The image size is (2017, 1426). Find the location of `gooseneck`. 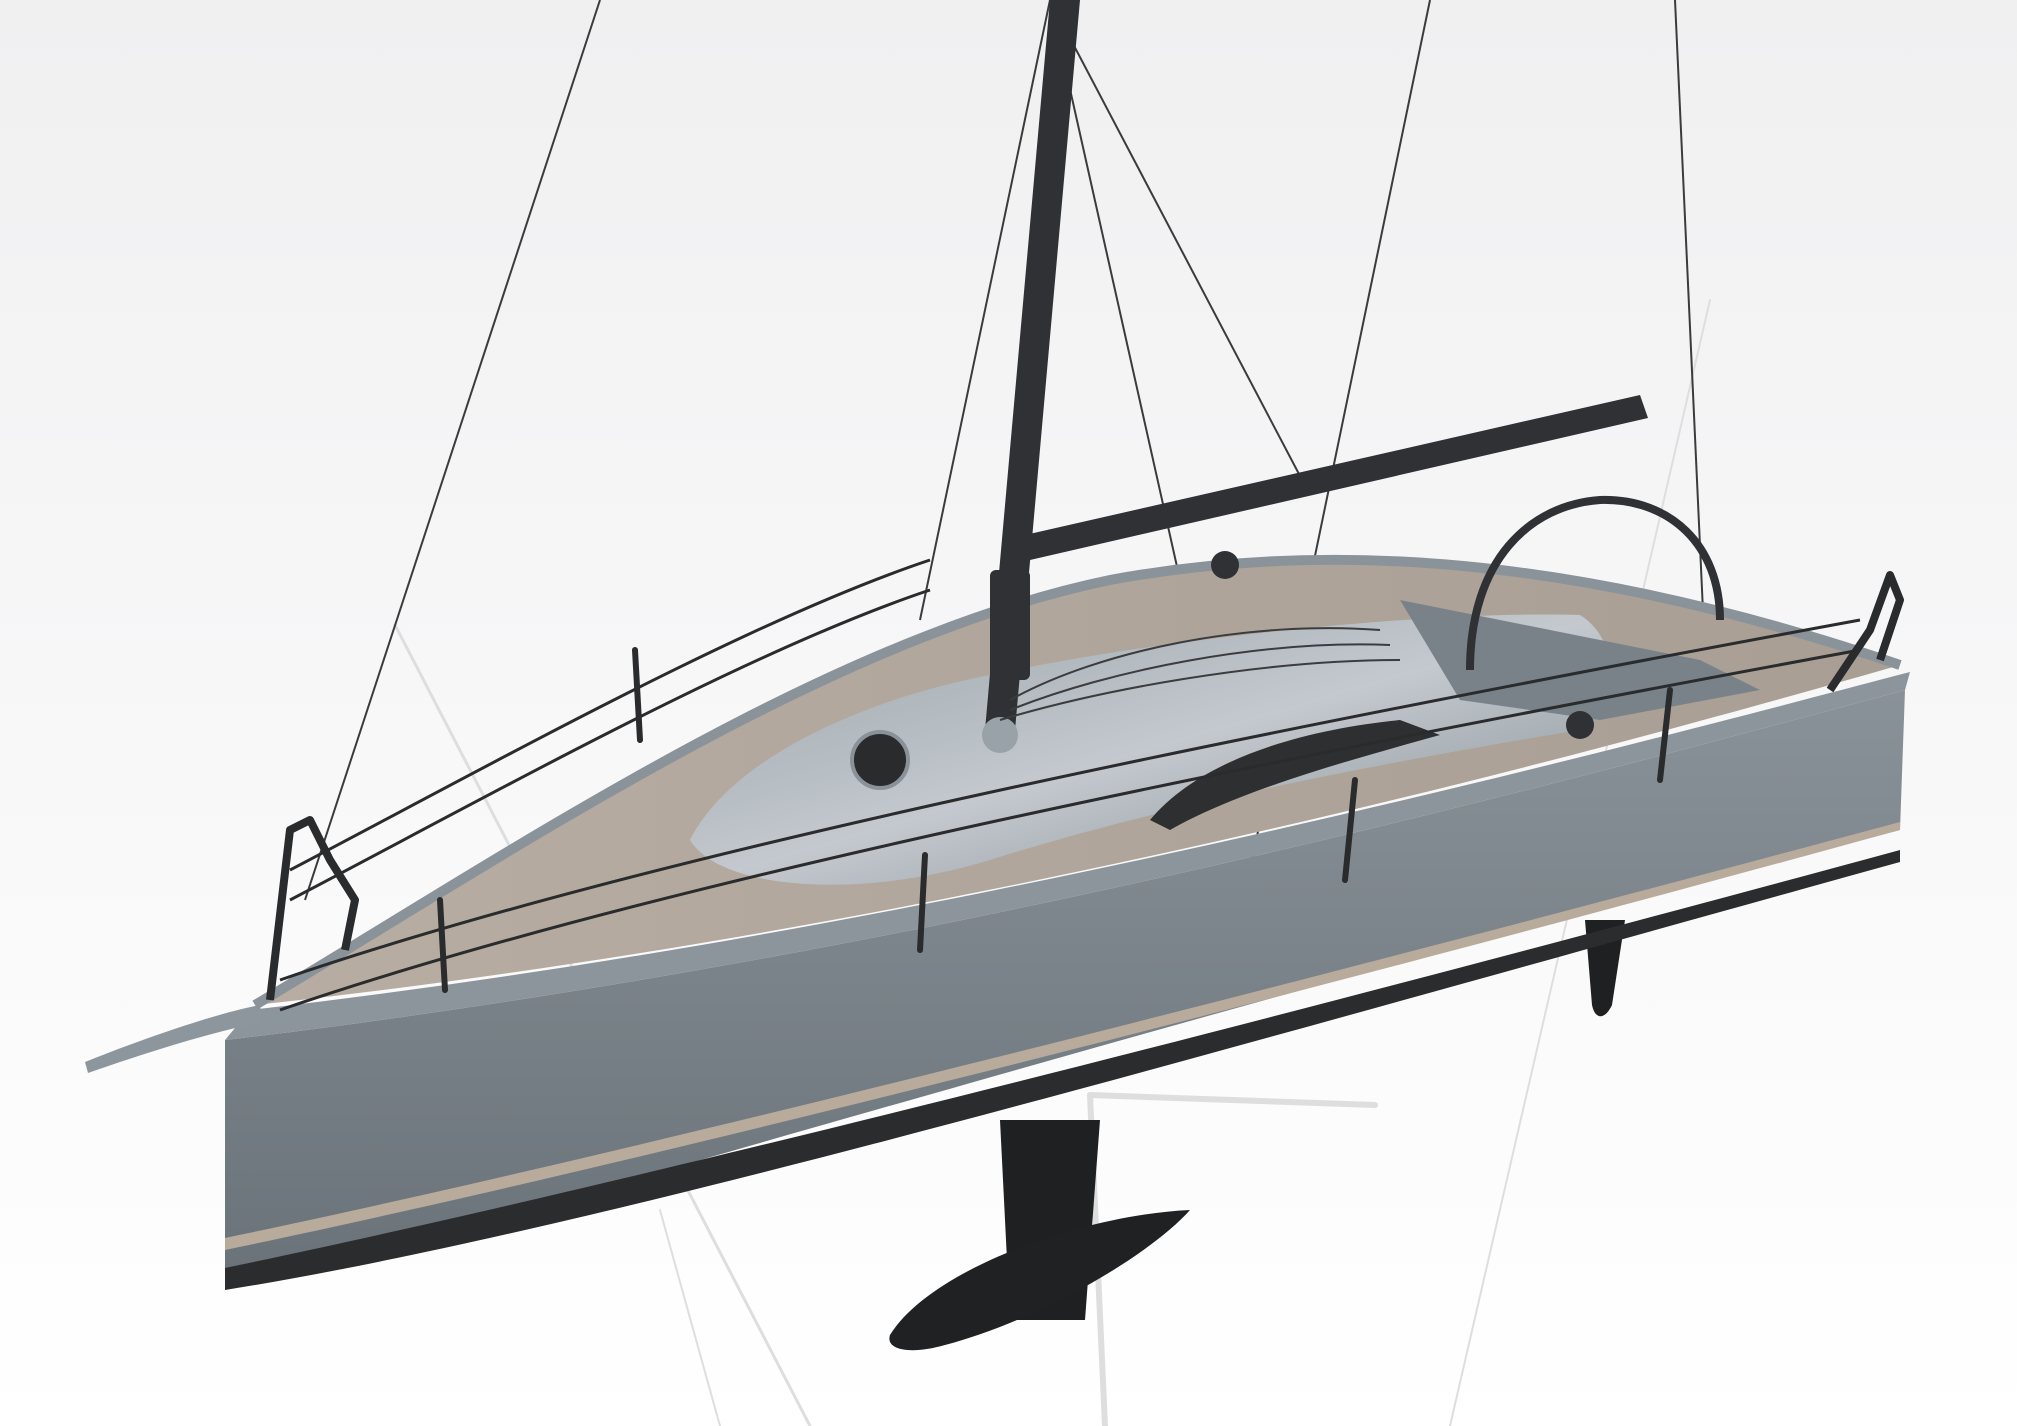

gooseneck is located at coordinates (1010, 625).